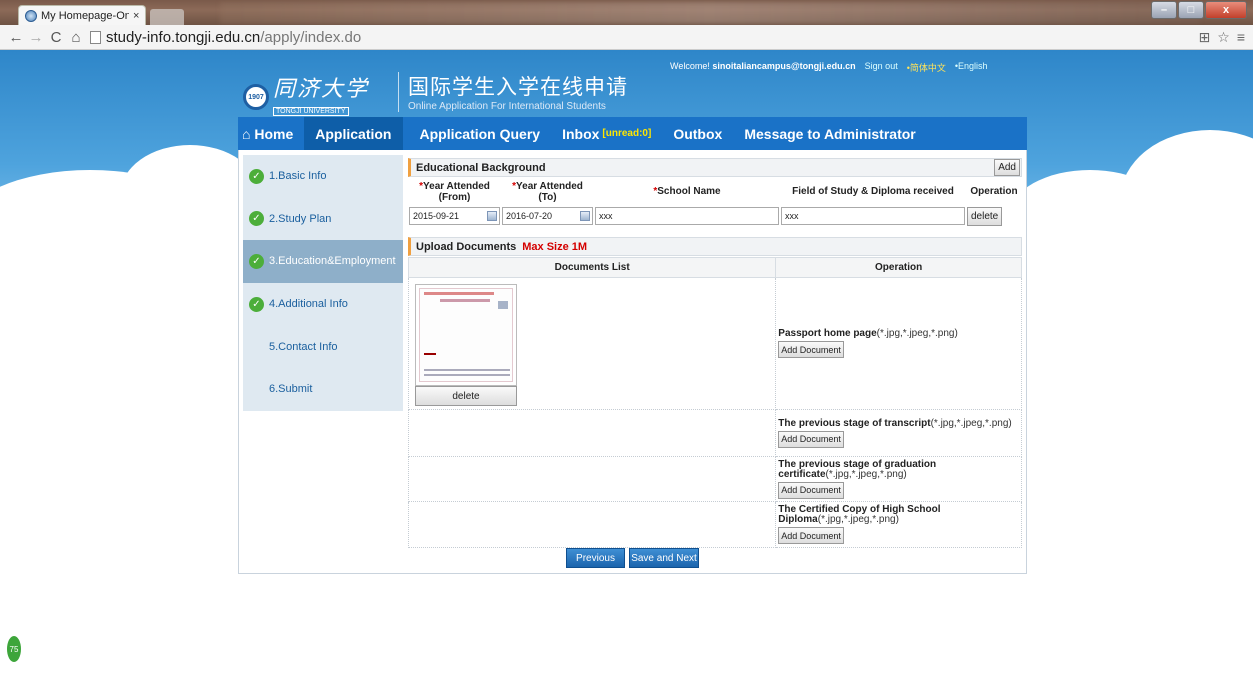 Image resolution: width=1253 pixels, height=673 pixels. What do you see at coordinates (595, 558) in the screenshot?
I see `previous-button: Previous` at bounding box center [595, 558].